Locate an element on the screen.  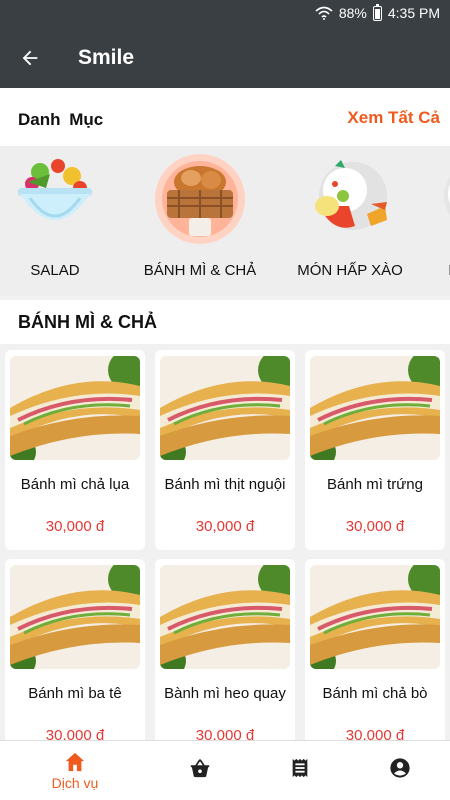
product-card: Bành mì heo quay 30,000 đ is located at coordinates (225, 649).